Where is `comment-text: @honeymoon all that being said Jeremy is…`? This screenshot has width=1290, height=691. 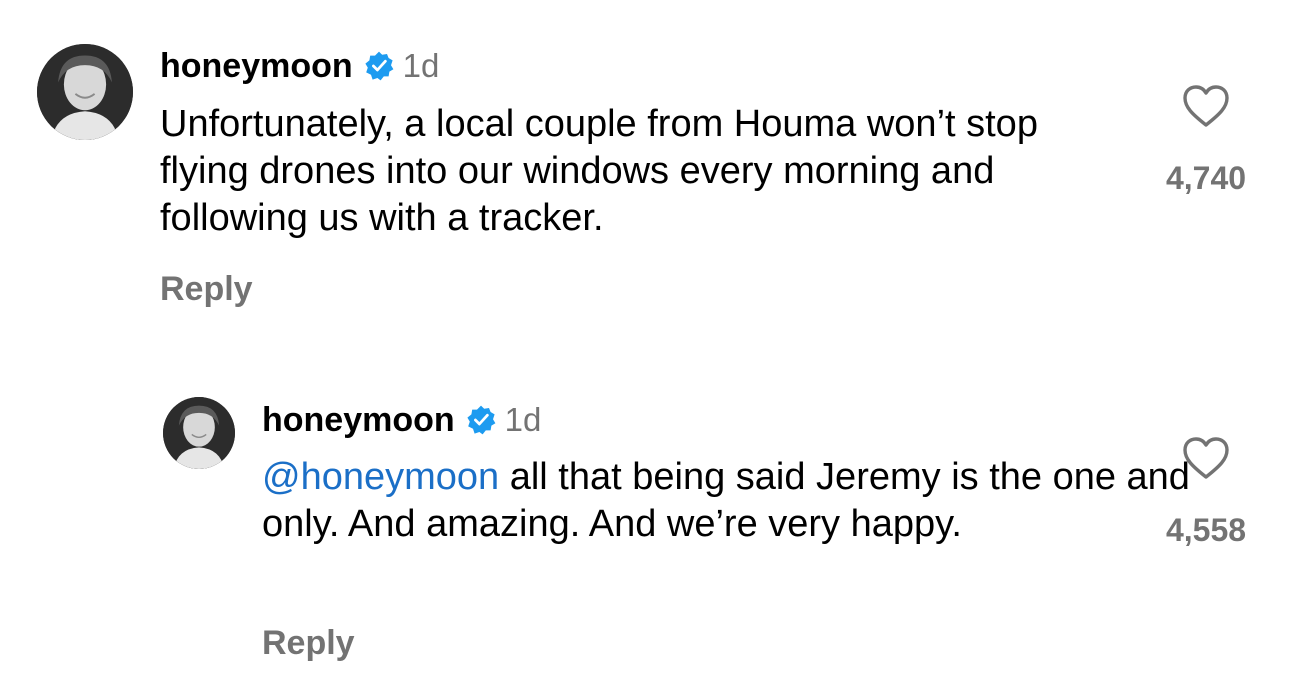
comment-text: @honeymoon all that being said Jeremy is… is located at coordinates (742, 501).